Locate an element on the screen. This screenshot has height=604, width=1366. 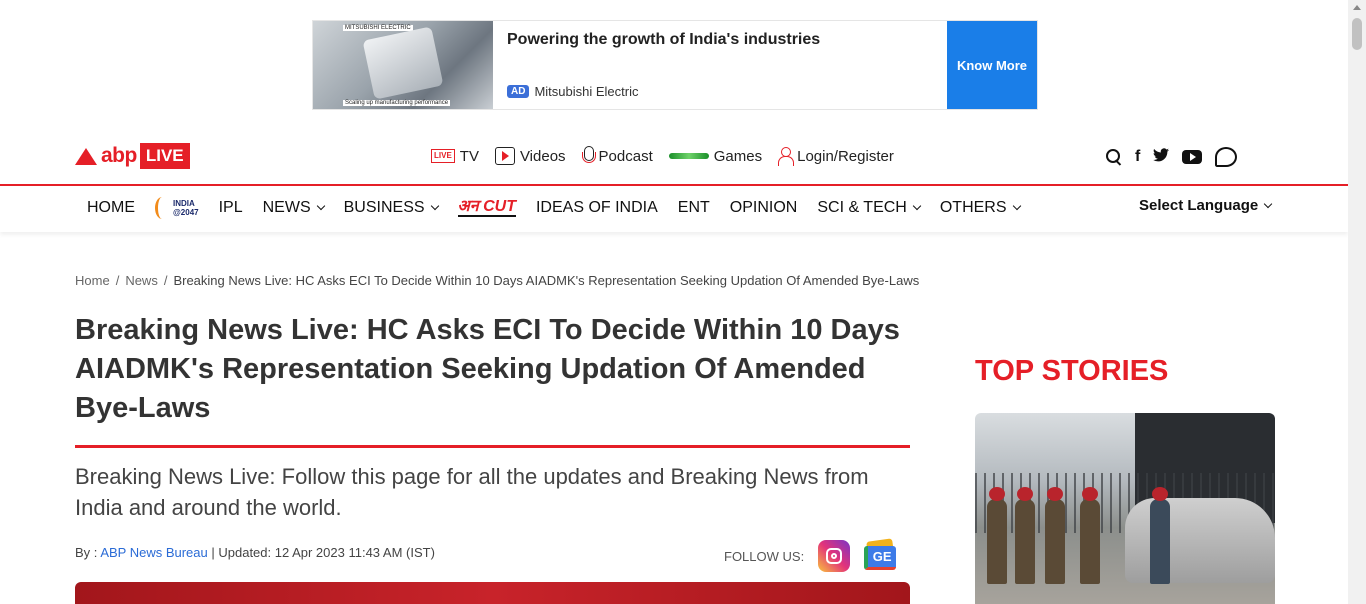
byline-label: By : is located at coordinates (86, 552).